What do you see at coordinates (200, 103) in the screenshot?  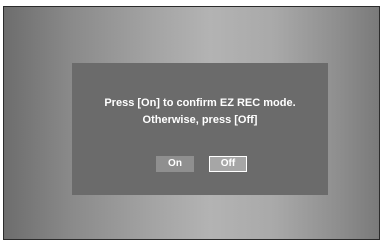 I see `dialog-message-line1: Press [On] to confirm EZ REC mode.` at bounding box center [200, 103].